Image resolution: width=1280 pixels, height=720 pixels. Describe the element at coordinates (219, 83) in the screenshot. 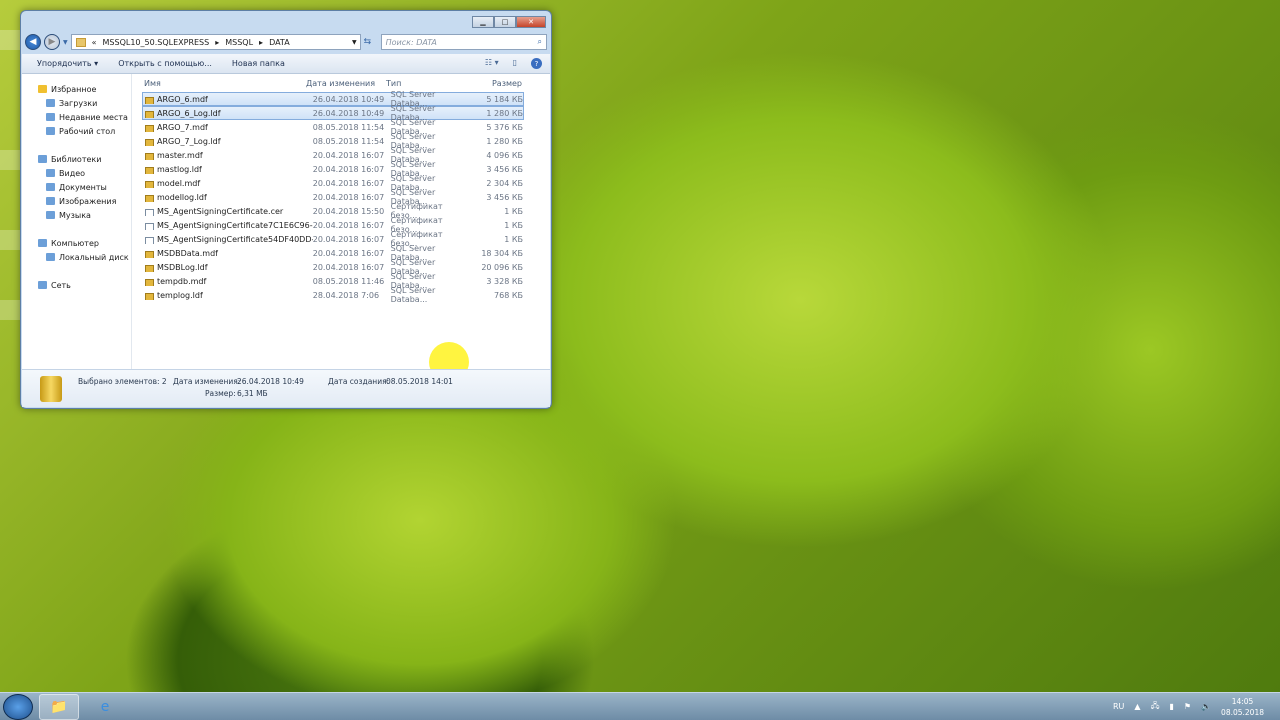

I see `column-name: Имя` at that location.